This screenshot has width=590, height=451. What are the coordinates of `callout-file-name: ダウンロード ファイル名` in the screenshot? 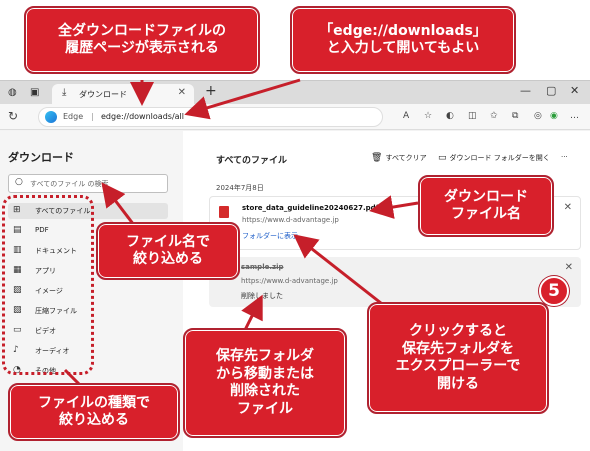 It's located at (486, 206).